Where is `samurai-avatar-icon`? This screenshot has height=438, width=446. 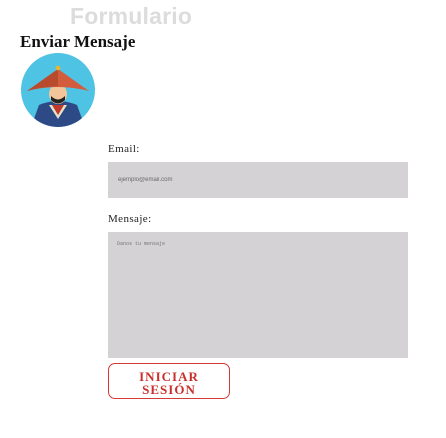
samurai-avatar-icon is located at coordinates (58, 90).